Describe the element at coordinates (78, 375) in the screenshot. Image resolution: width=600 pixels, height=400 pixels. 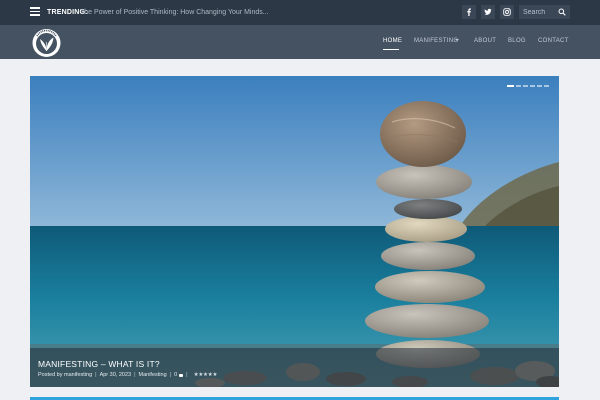
I see `author-link: manifesting` at that location.